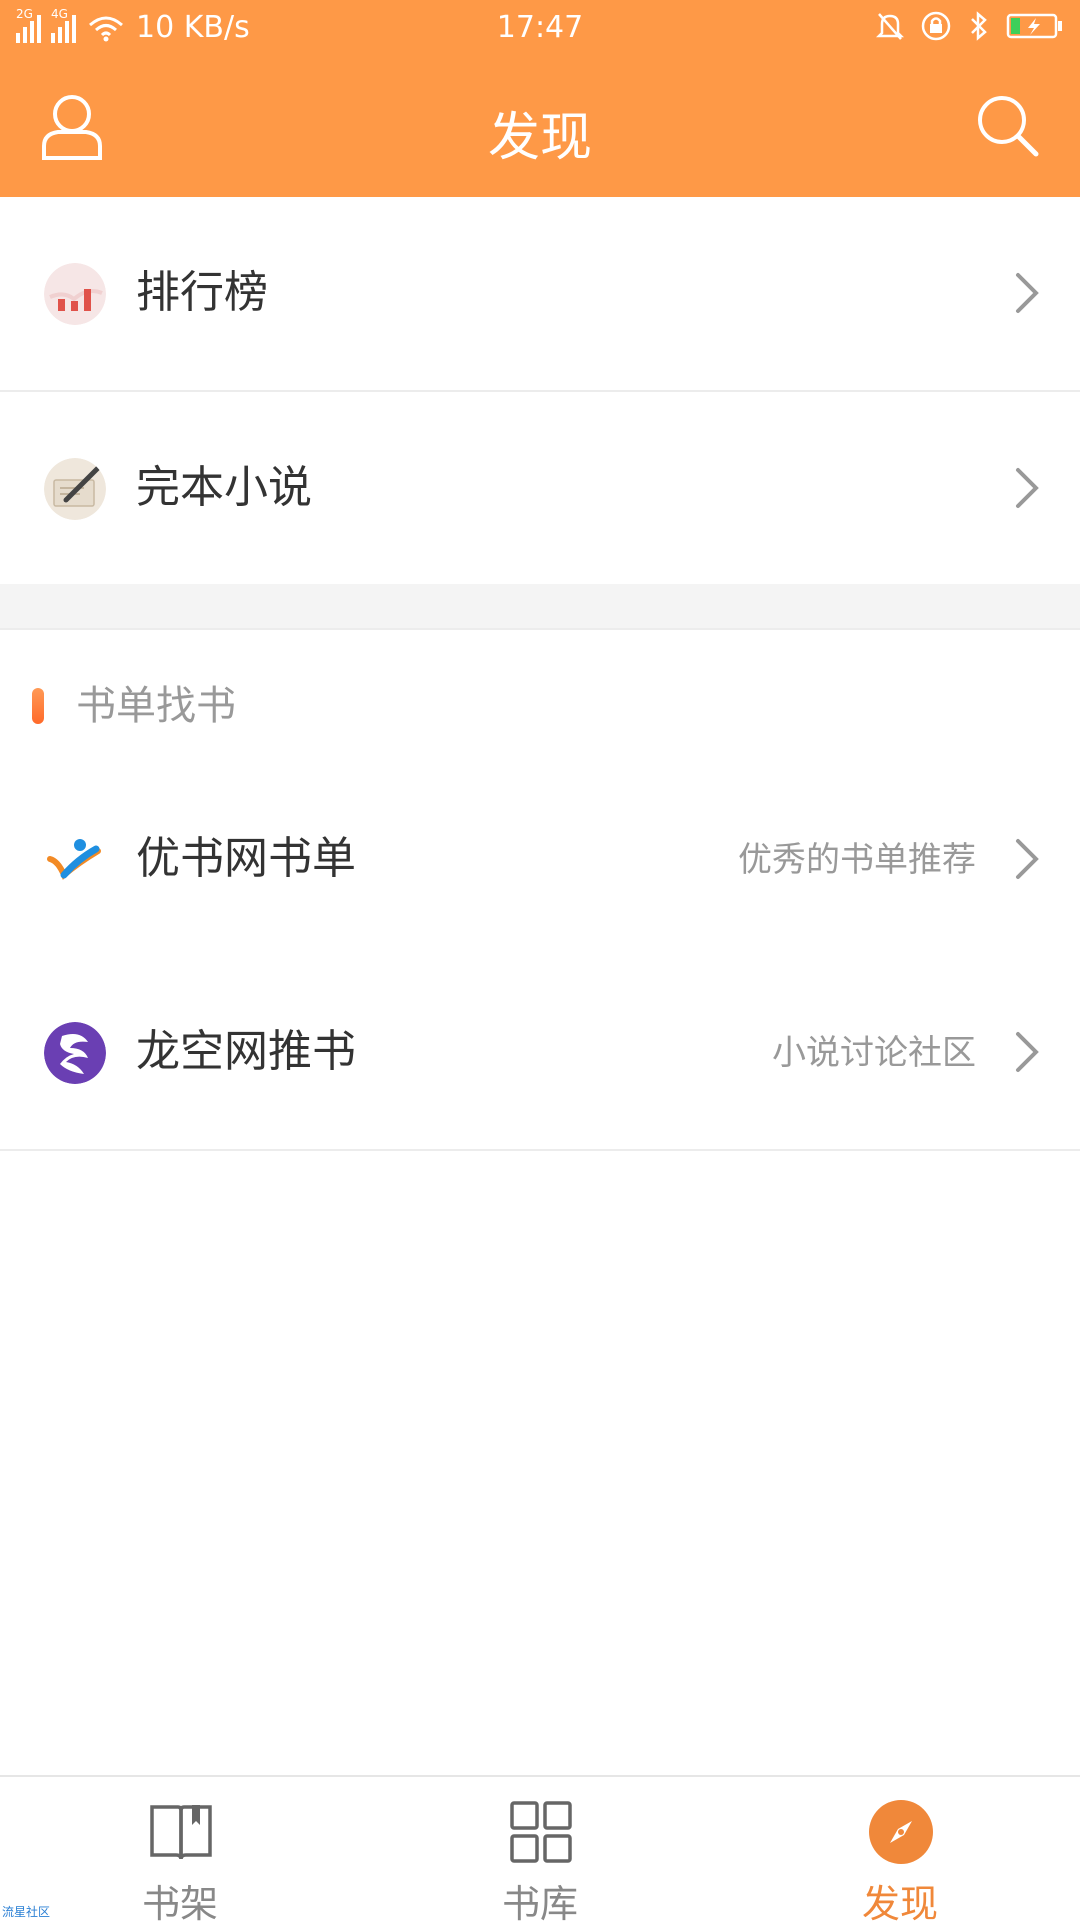  I want to click on tab-bookshelf: 书架, so click(180, 1859).